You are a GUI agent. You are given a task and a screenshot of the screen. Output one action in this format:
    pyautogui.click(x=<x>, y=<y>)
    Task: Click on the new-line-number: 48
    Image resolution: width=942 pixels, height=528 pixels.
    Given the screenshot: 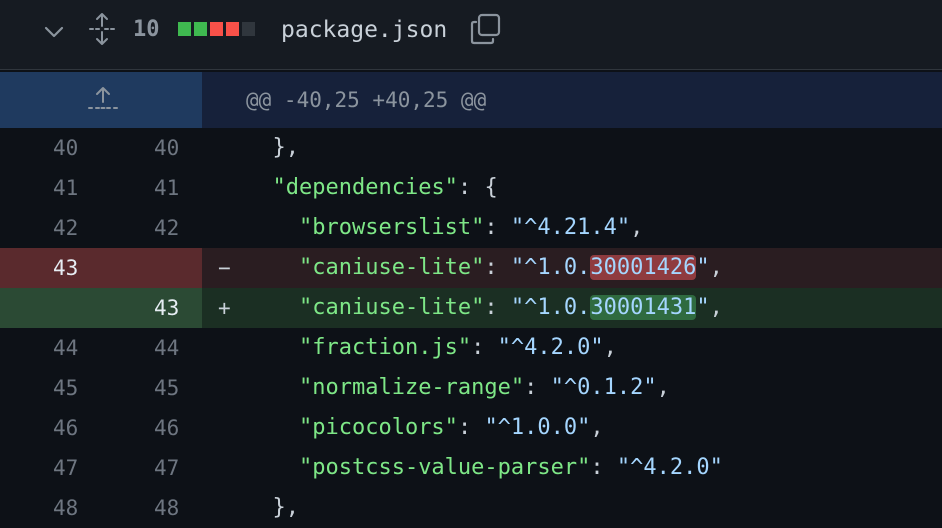 What is the action you would take?
    pyautogui.click(x=151, y=508)
    